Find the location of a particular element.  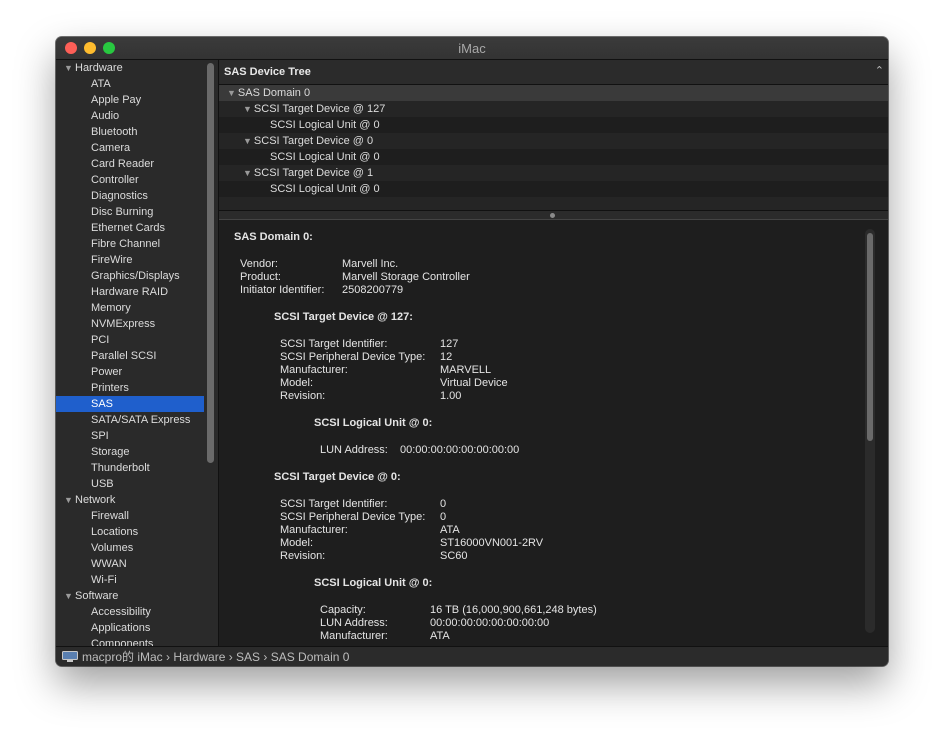

sidebar-item: Volumes is located at coordinates (130, 548).